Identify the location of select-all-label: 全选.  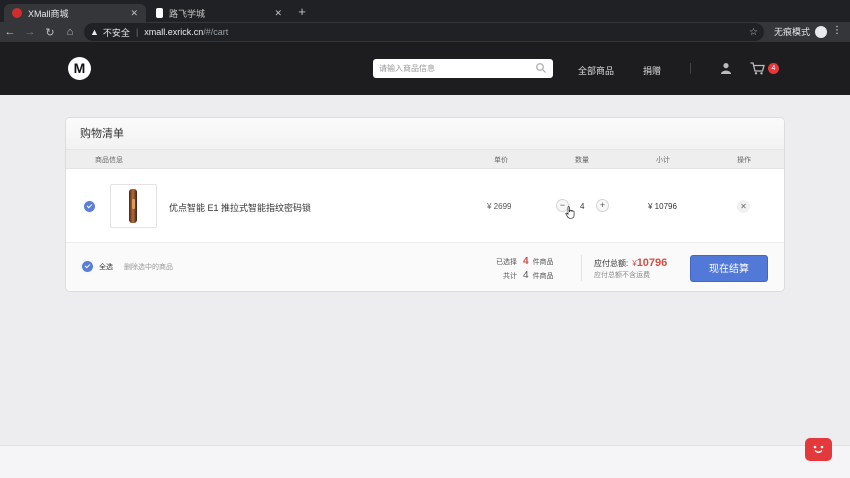
(106, 267).